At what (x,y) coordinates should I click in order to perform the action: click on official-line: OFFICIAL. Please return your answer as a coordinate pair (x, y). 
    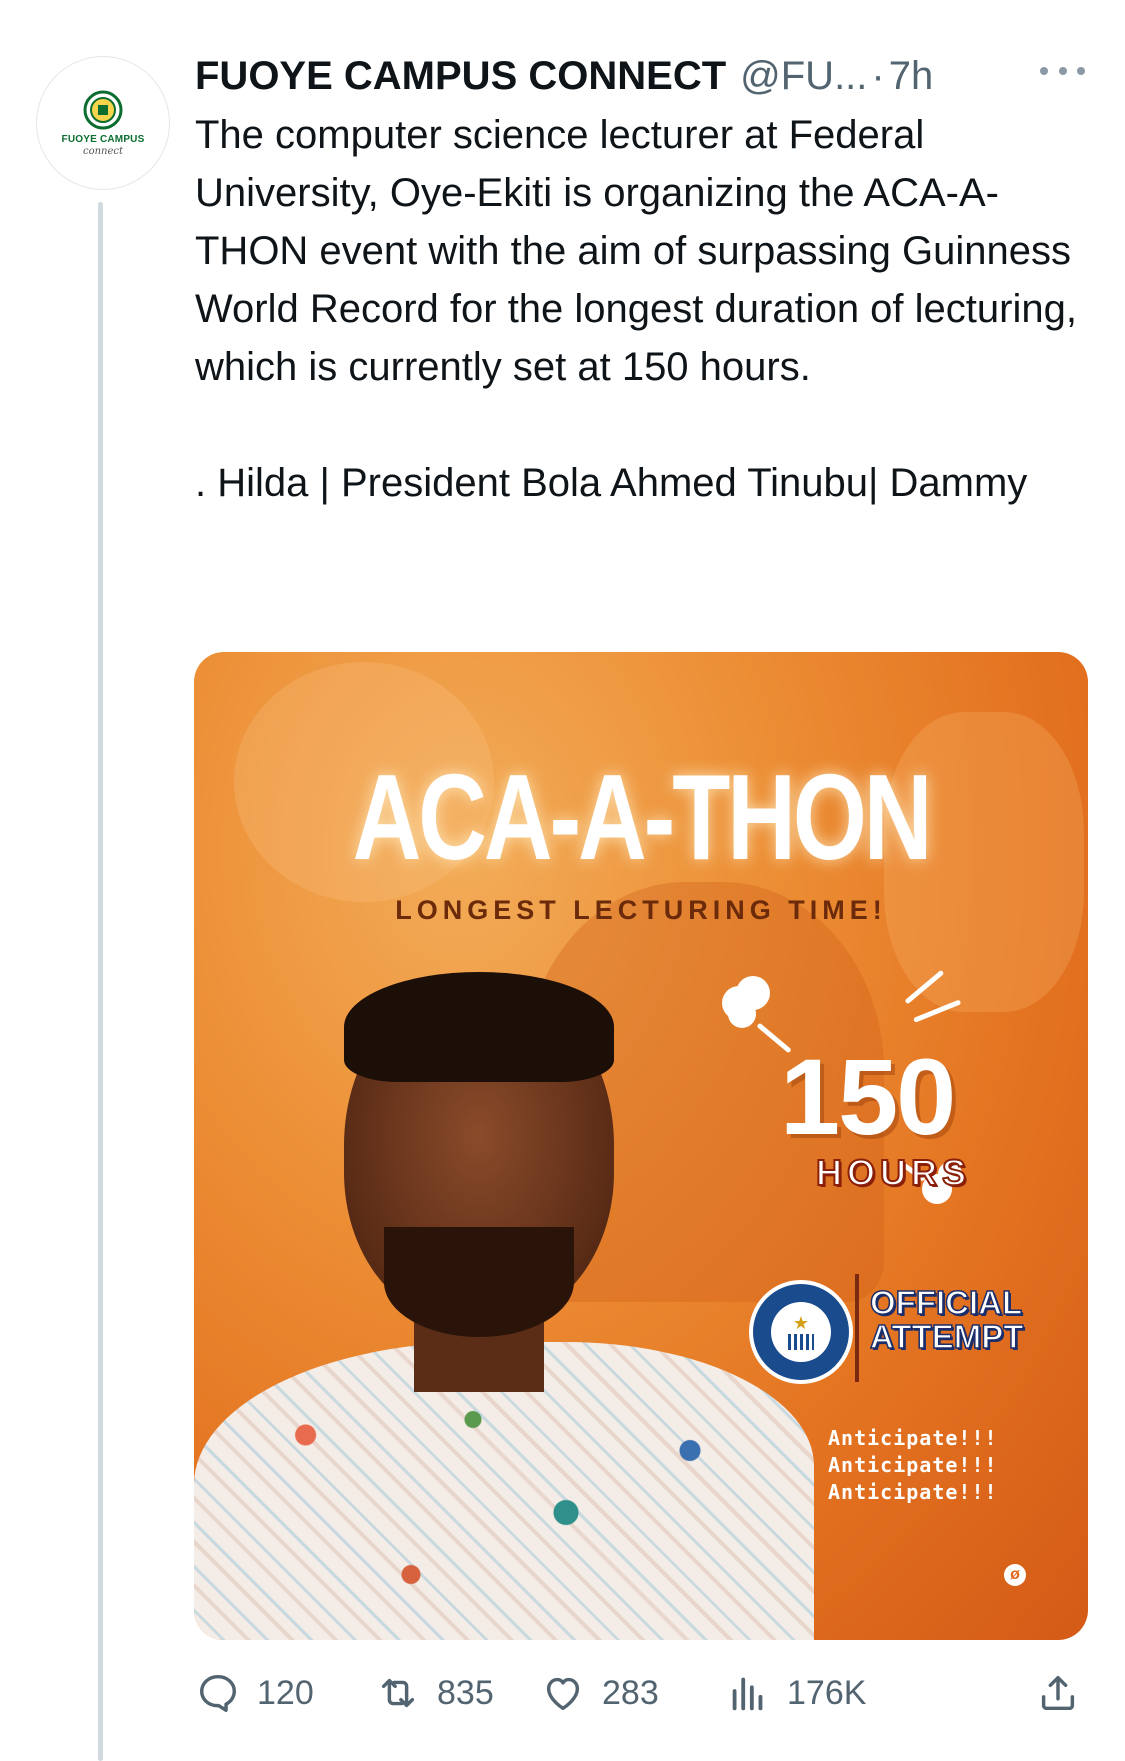
    Looking at the image, I should click on (946, 1302).